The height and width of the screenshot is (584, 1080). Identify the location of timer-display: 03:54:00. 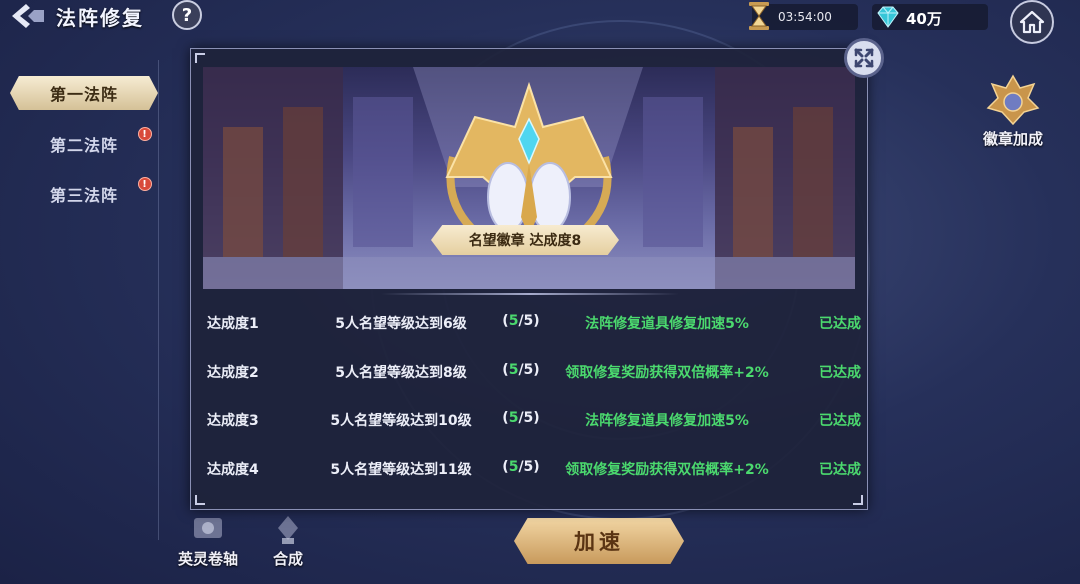
(803, 16).